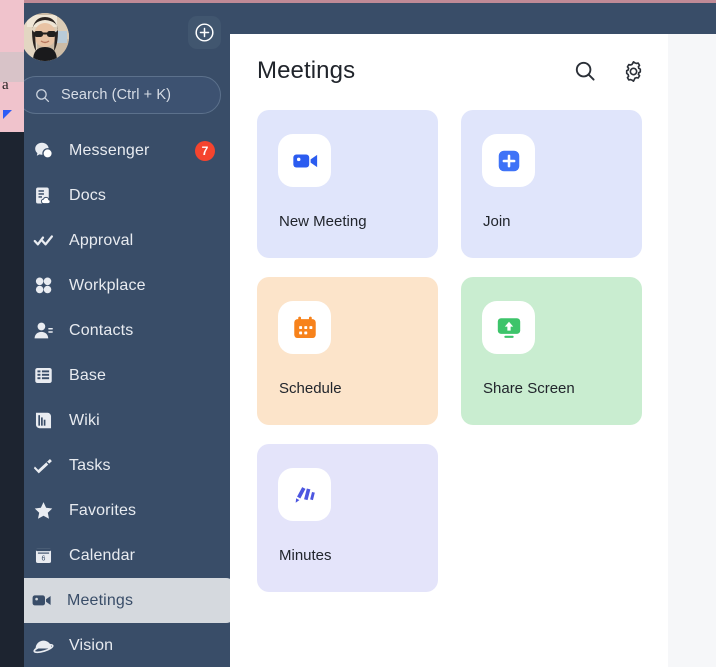  I want to click on sidebar-item-label: Contacts, so click(101, 330).